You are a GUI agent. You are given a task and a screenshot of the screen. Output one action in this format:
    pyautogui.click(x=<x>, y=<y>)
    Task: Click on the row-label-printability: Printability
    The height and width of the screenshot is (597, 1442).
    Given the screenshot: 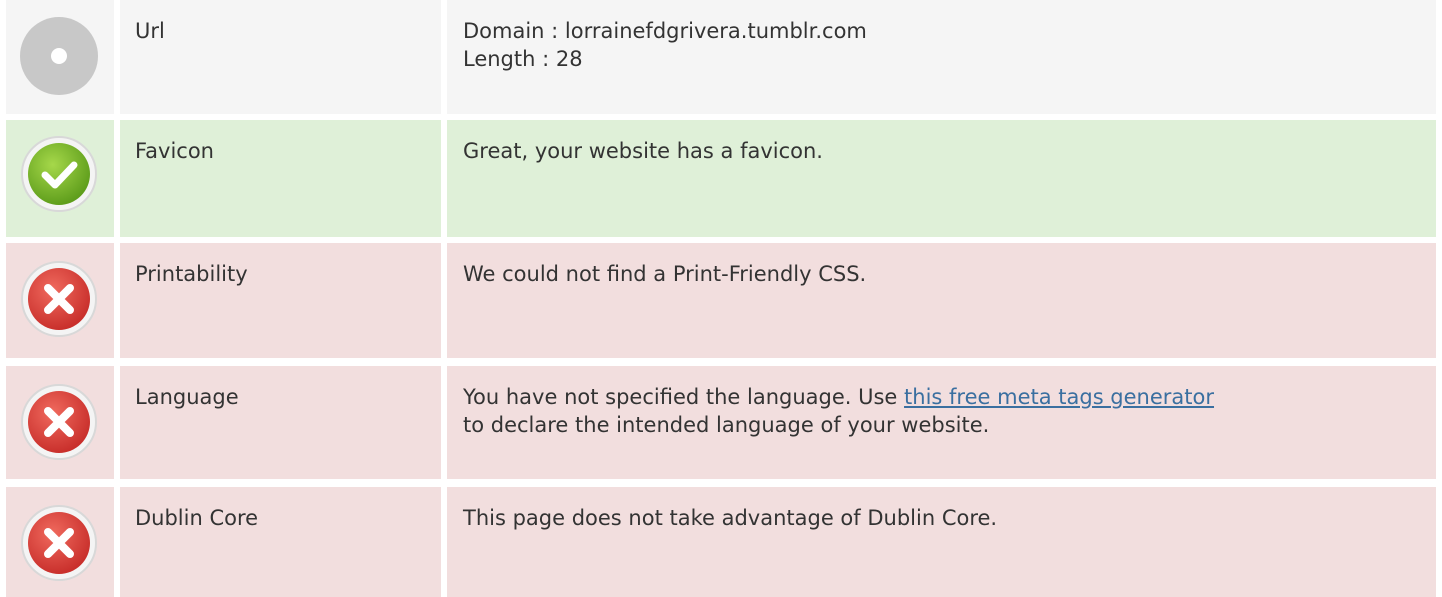 What is the action you would take?
    pyautogui.click(x=280, y=300)
    